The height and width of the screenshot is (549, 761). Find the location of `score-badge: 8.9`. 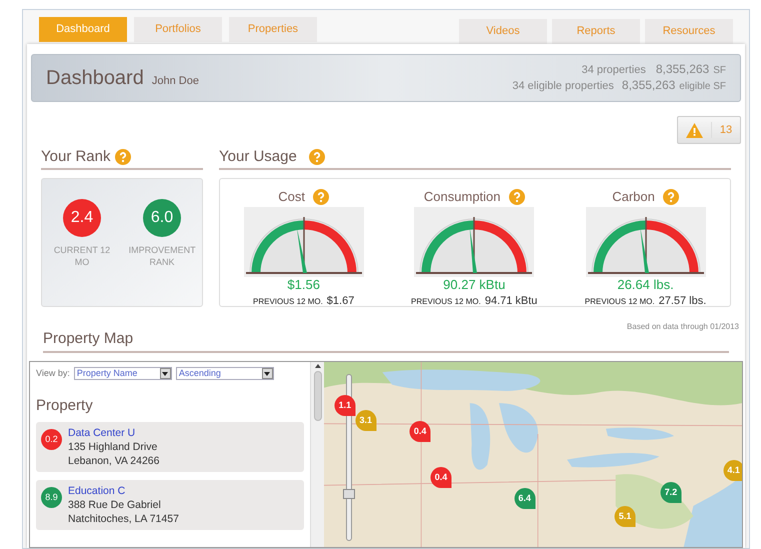

score-badge: 8.9 is located at coordinates (51, 497).